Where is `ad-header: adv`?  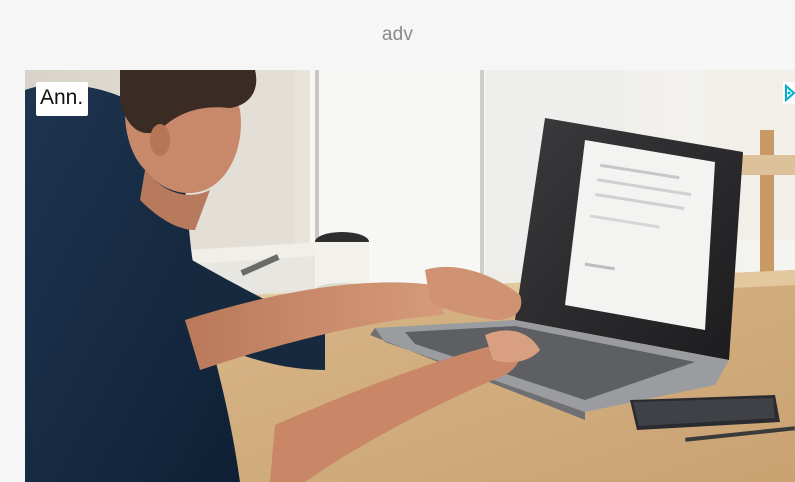 ad-header: adv is located at coordinates (397, 35).